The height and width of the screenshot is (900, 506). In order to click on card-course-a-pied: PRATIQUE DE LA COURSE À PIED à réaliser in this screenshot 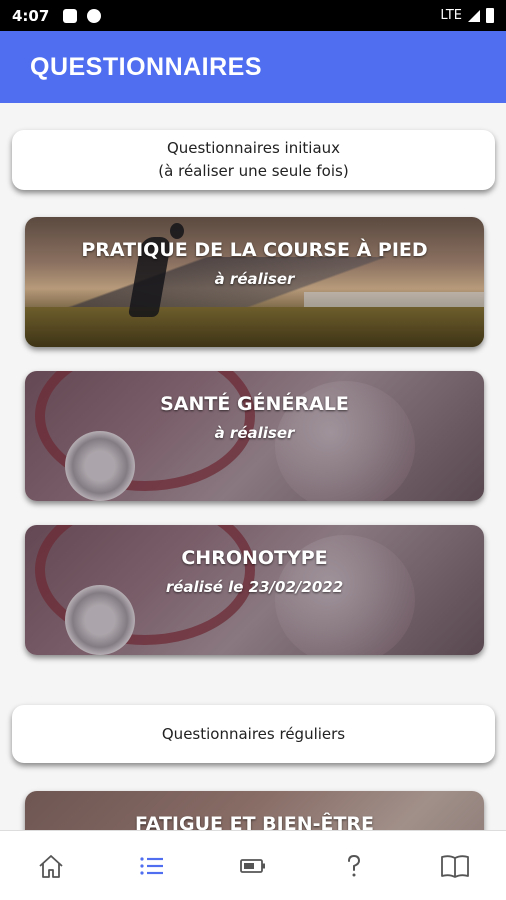, I will do `click(254, 282)`.